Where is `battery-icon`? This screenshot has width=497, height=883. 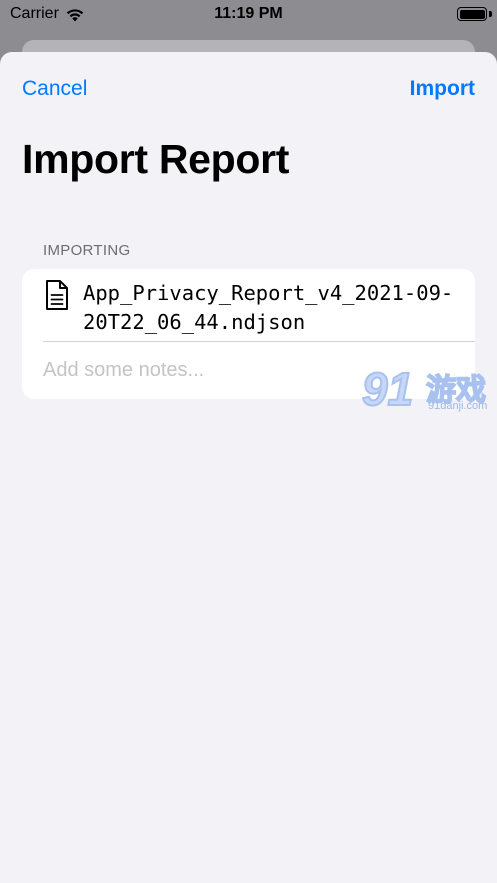
battery-icon is located at coordinates (472, 14).